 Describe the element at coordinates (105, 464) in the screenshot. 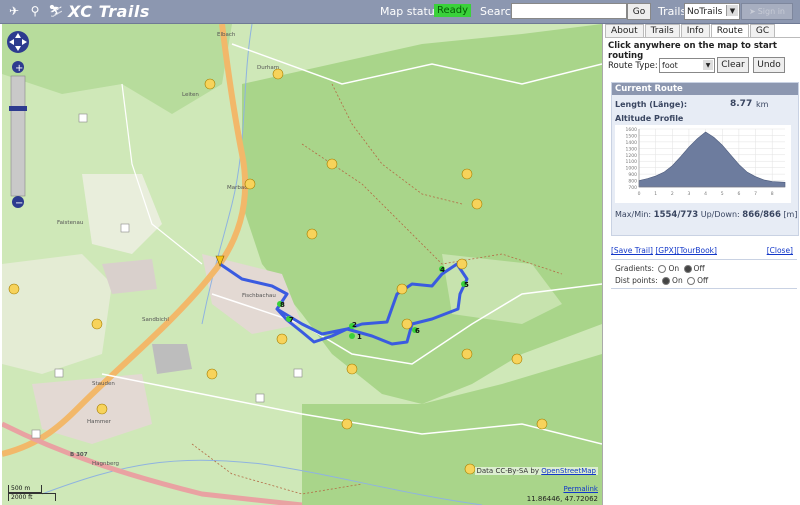

I see `town-label: Hagnberg` at that location.